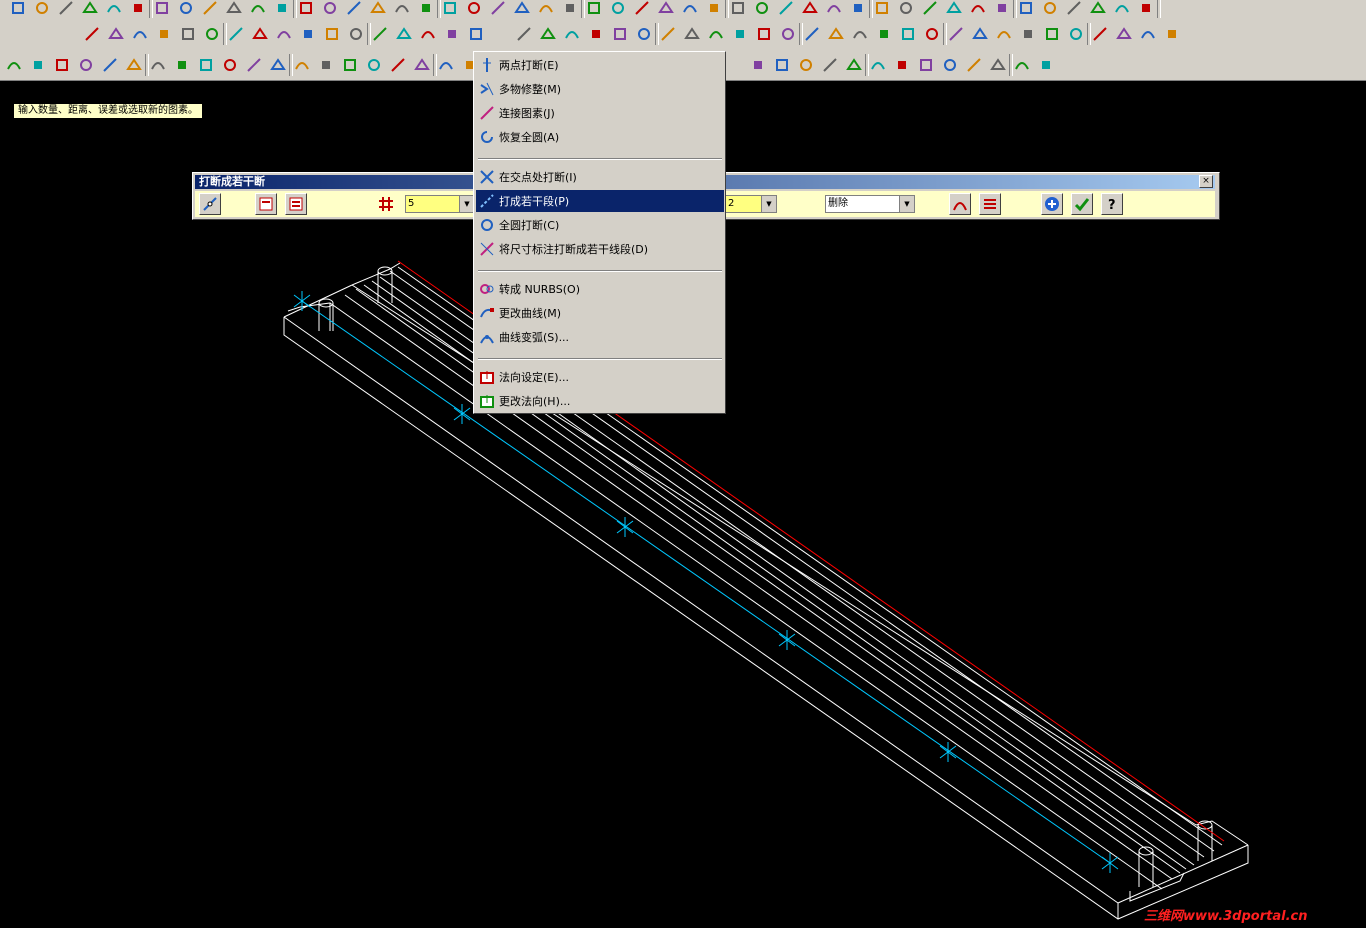 The height and width of the screenshot is (928, 1366). What do you see at coordinates (600, 225) in the screenshot?
I see `menu-item-break-circle: 全圆打断(C)` at bounding box center [600, 225].